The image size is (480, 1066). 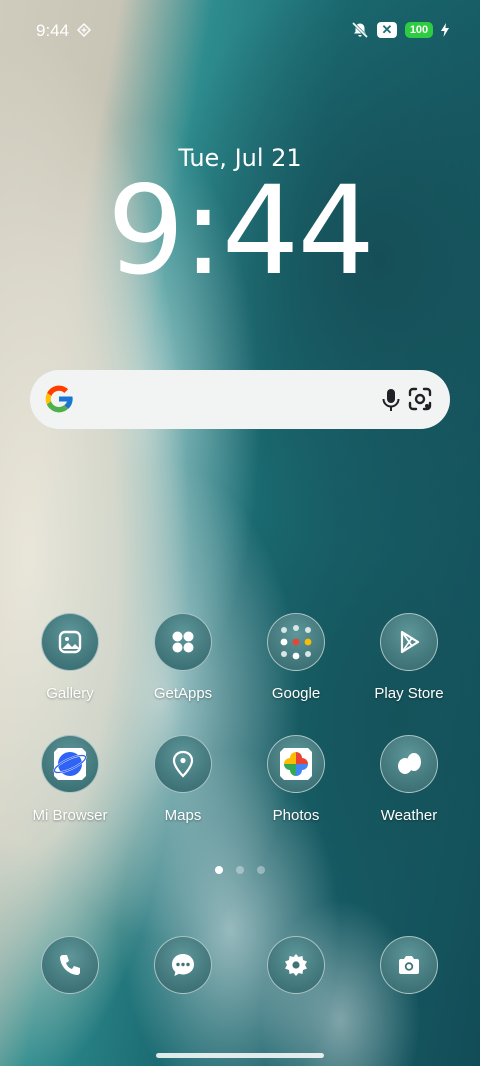 I want to click on phone-icon, so click(x=70, y=965).